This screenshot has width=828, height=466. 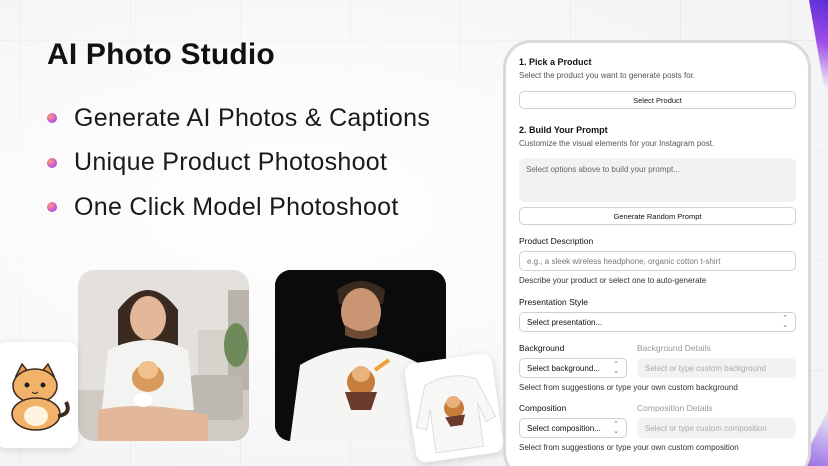 What do you see at coordinates (543, 408) in the screenshot?
I see `composition-label: Composition` at bounding box center [543, 408].